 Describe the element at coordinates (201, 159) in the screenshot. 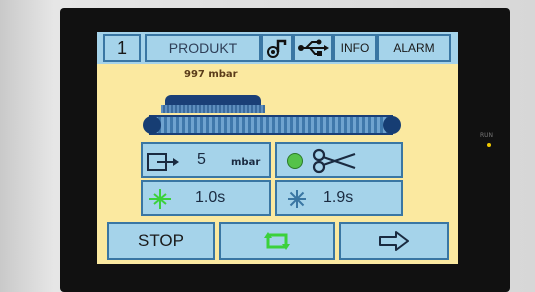

I see `vacuum-value: 5` at that location.